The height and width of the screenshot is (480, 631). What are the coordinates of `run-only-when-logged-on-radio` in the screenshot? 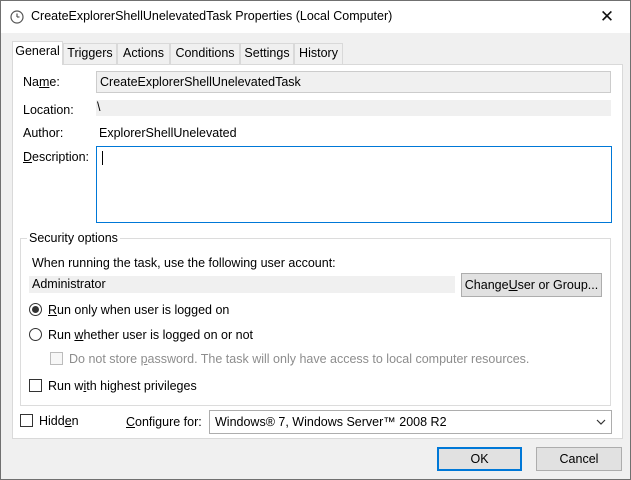 It's located at (35, 309).